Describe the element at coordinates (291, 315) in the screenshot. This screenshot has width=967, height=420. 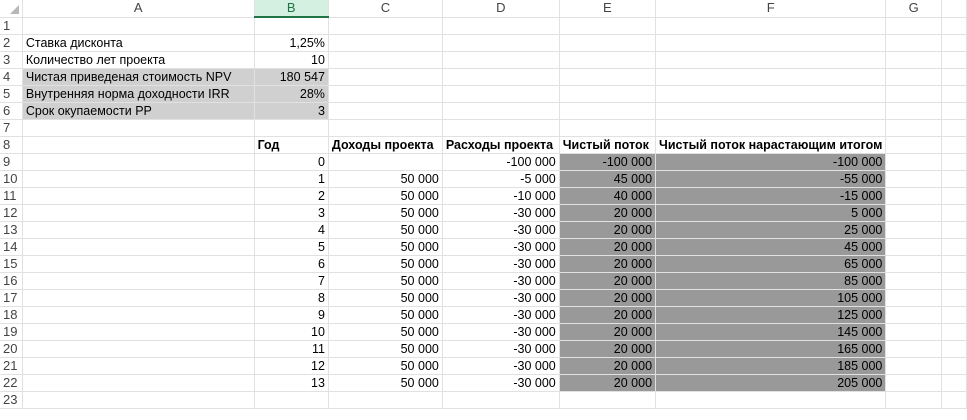
I see `table-data-cell: 9` at that location.